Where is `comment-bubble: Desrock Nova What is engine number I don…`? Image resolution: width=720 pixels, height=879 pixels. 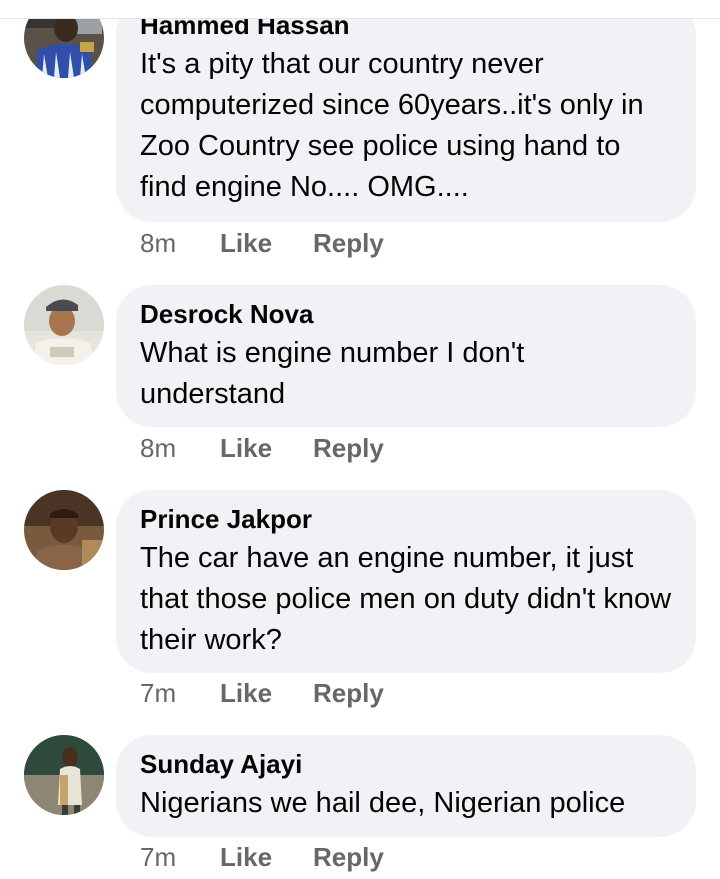 comment-bubble: Desrock Nova What is engine number I don… is located at coordinates (406, 356).